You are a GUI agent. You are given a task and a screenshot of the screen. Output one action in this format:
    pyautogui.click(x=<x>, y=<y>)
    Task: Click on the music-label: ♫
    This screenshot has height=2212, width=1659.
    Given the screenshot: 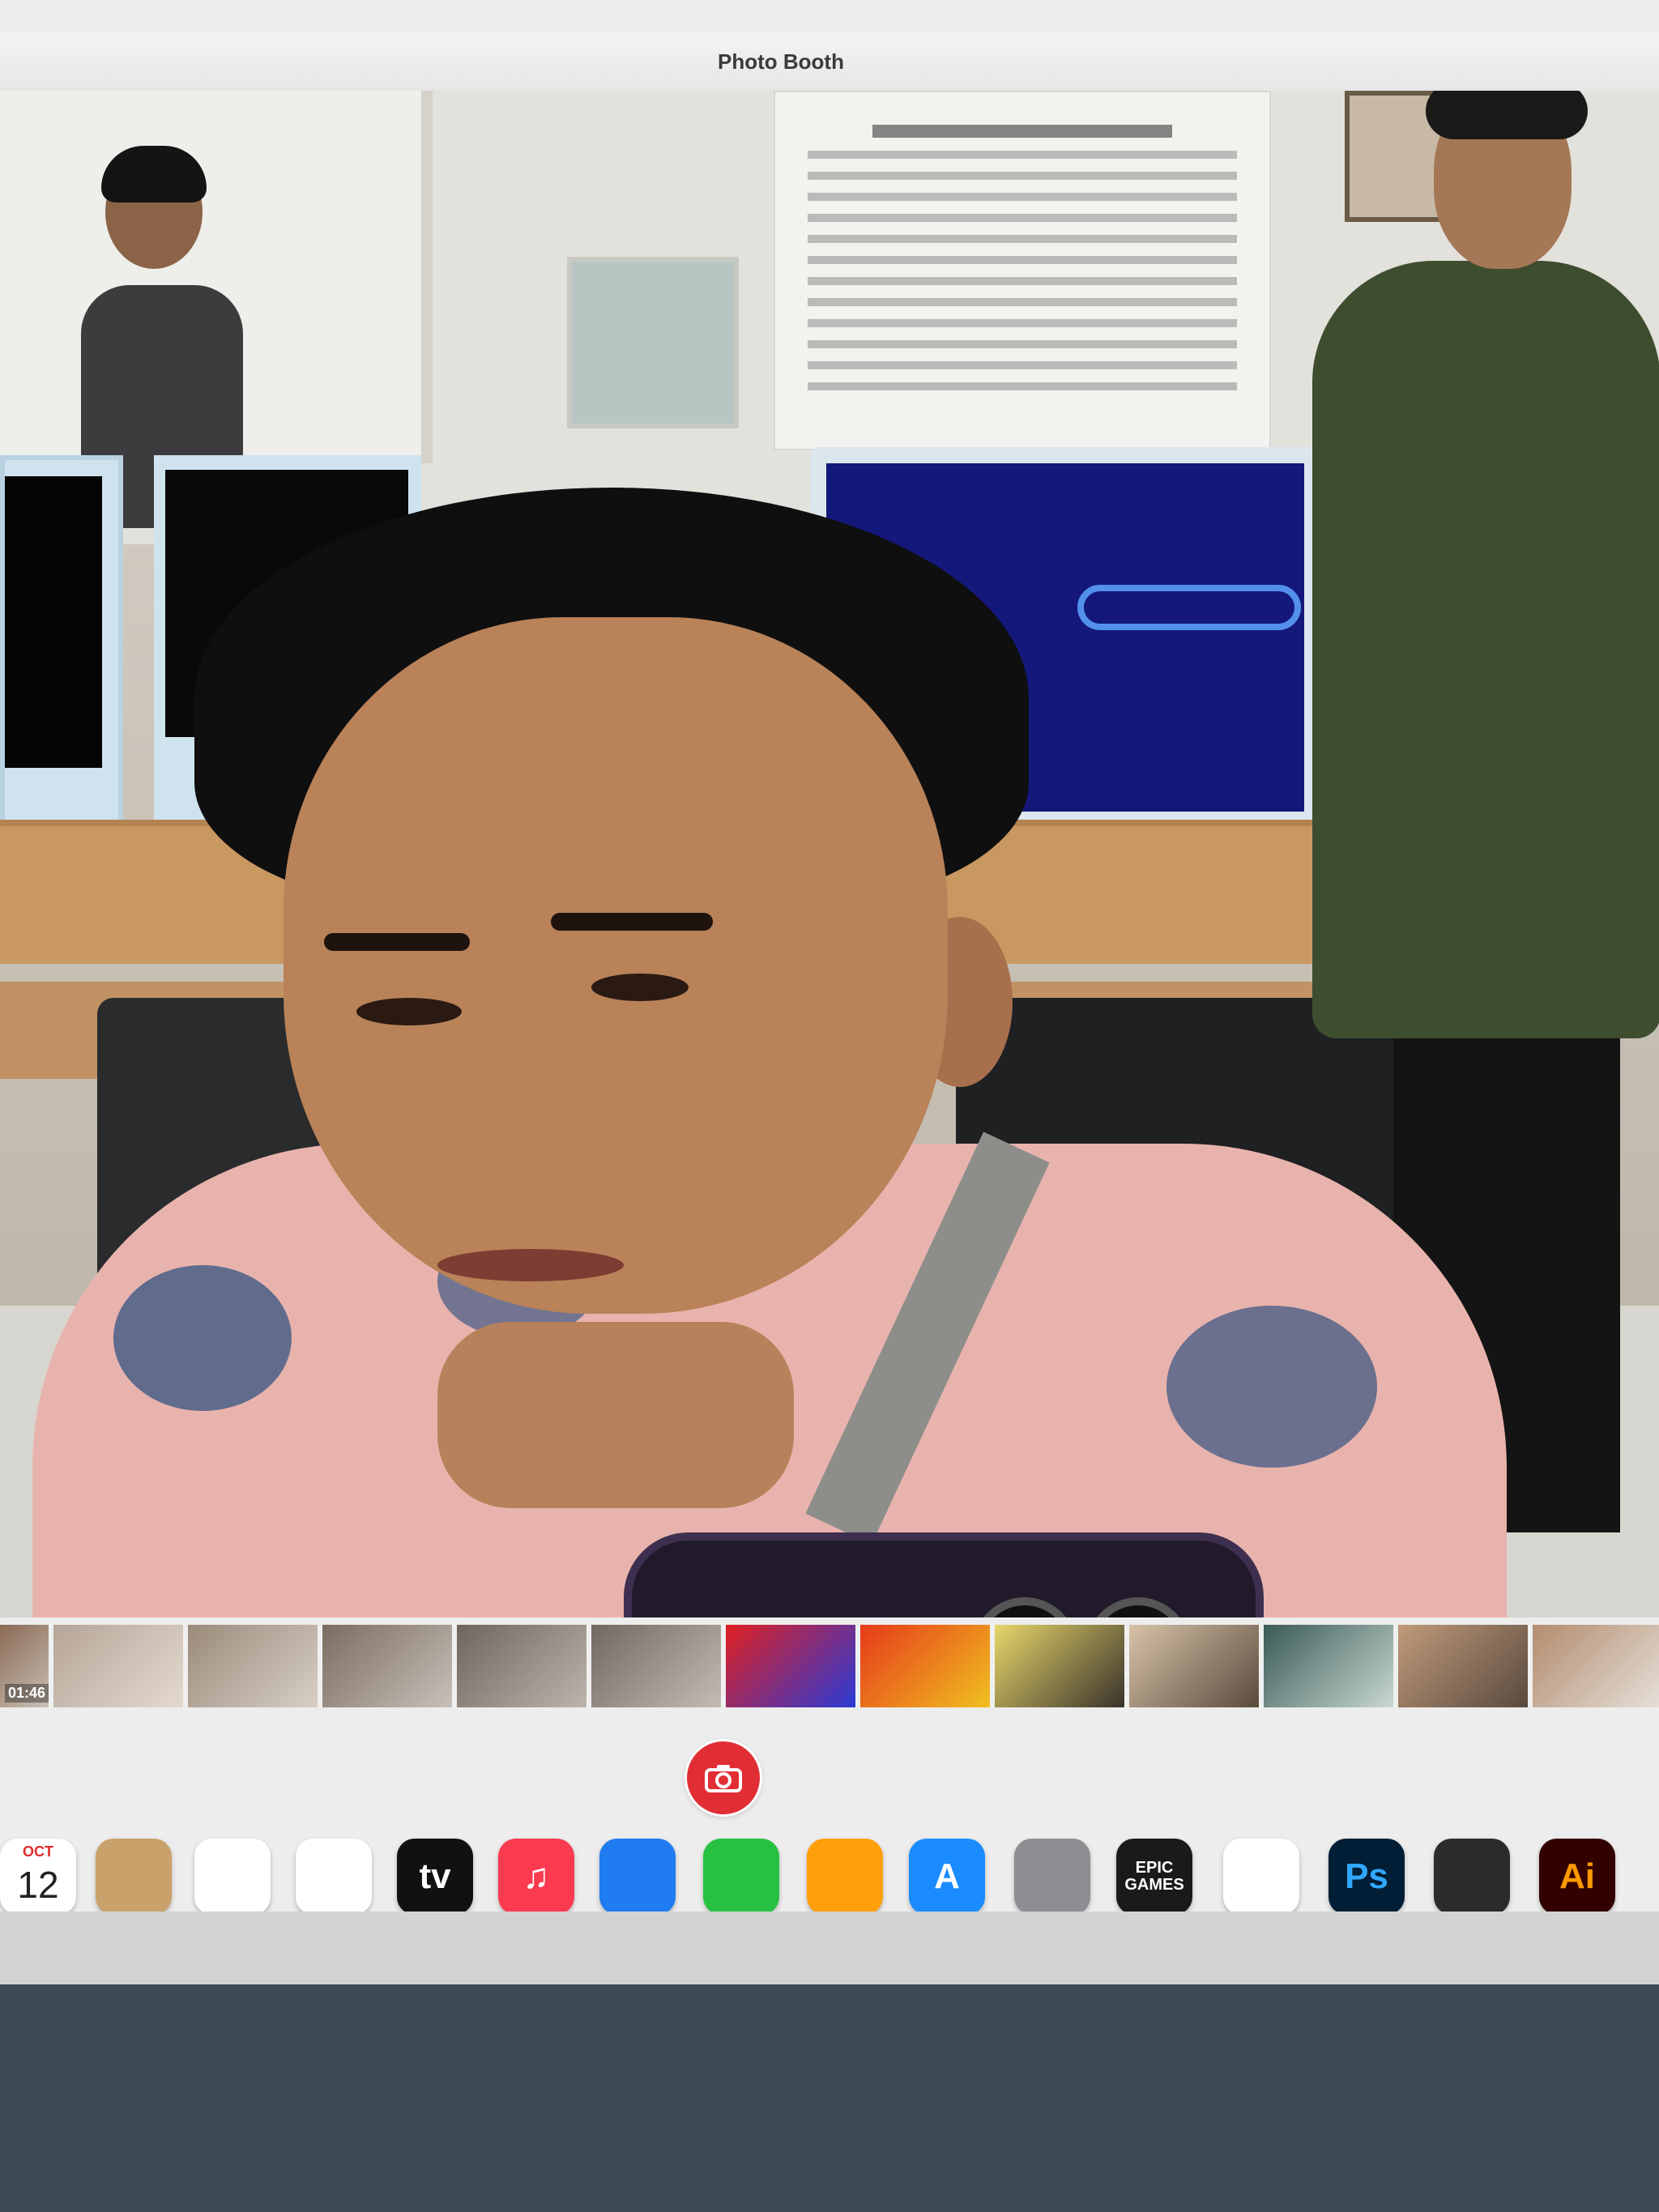 What is the action you would take?
    pyautogui.click(x=536, y=1876)
    